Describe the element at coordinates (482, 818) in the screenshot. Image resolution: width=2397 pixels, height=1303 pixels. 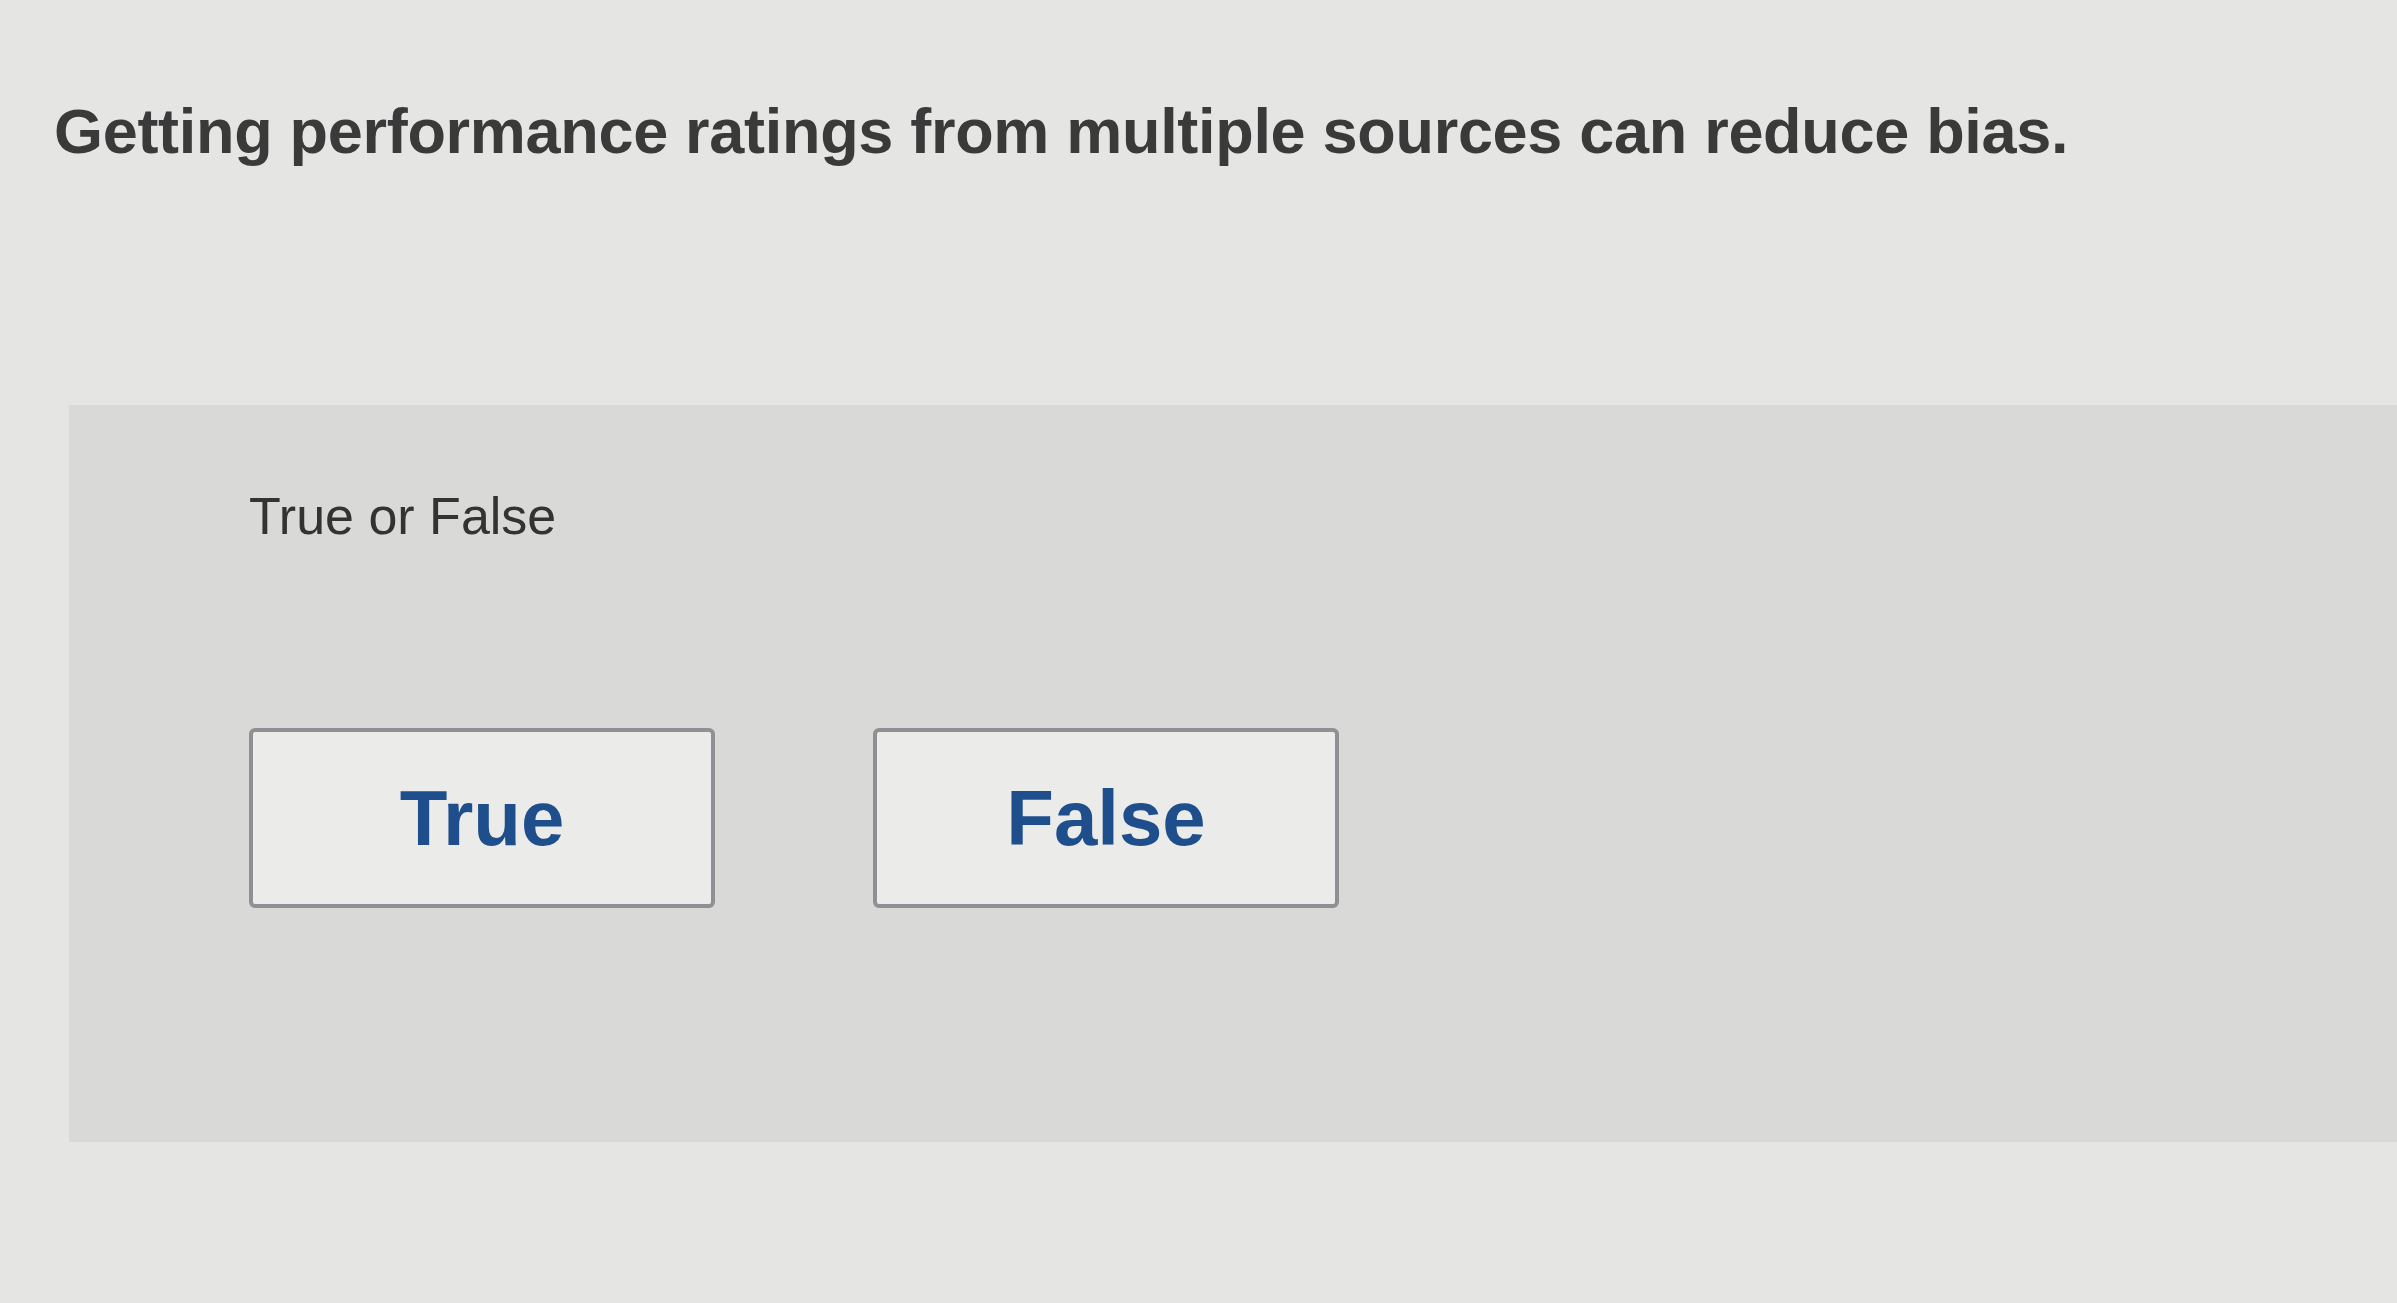
I see `answer-option-button: True` at that location.